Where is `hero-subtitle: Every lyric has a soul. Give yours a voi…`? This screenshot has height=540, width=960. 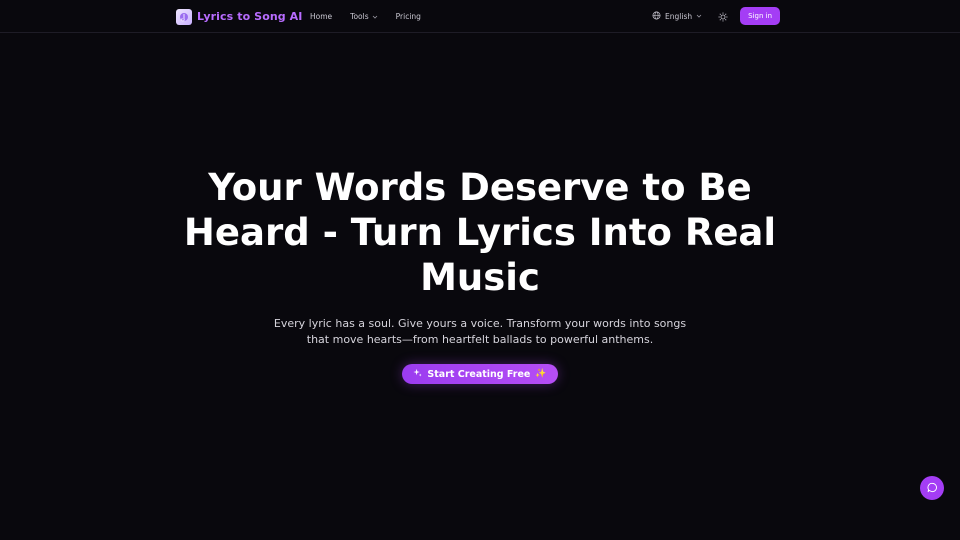
hero-subtitle: Every lyric has a soul. Give yours a voi… is located at coordinates (480, 331).